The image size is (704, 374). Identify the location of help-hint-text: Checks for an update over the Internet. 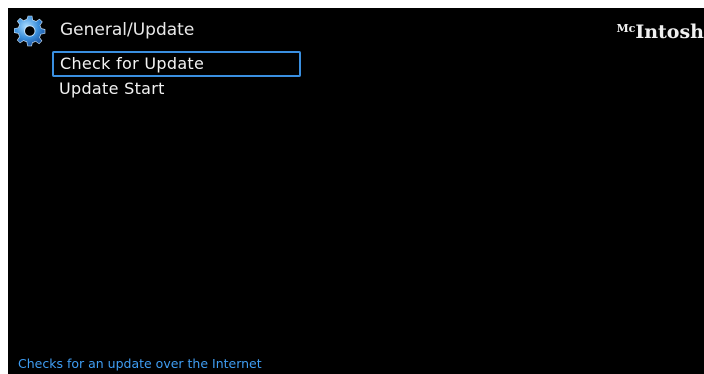
(140, 363).